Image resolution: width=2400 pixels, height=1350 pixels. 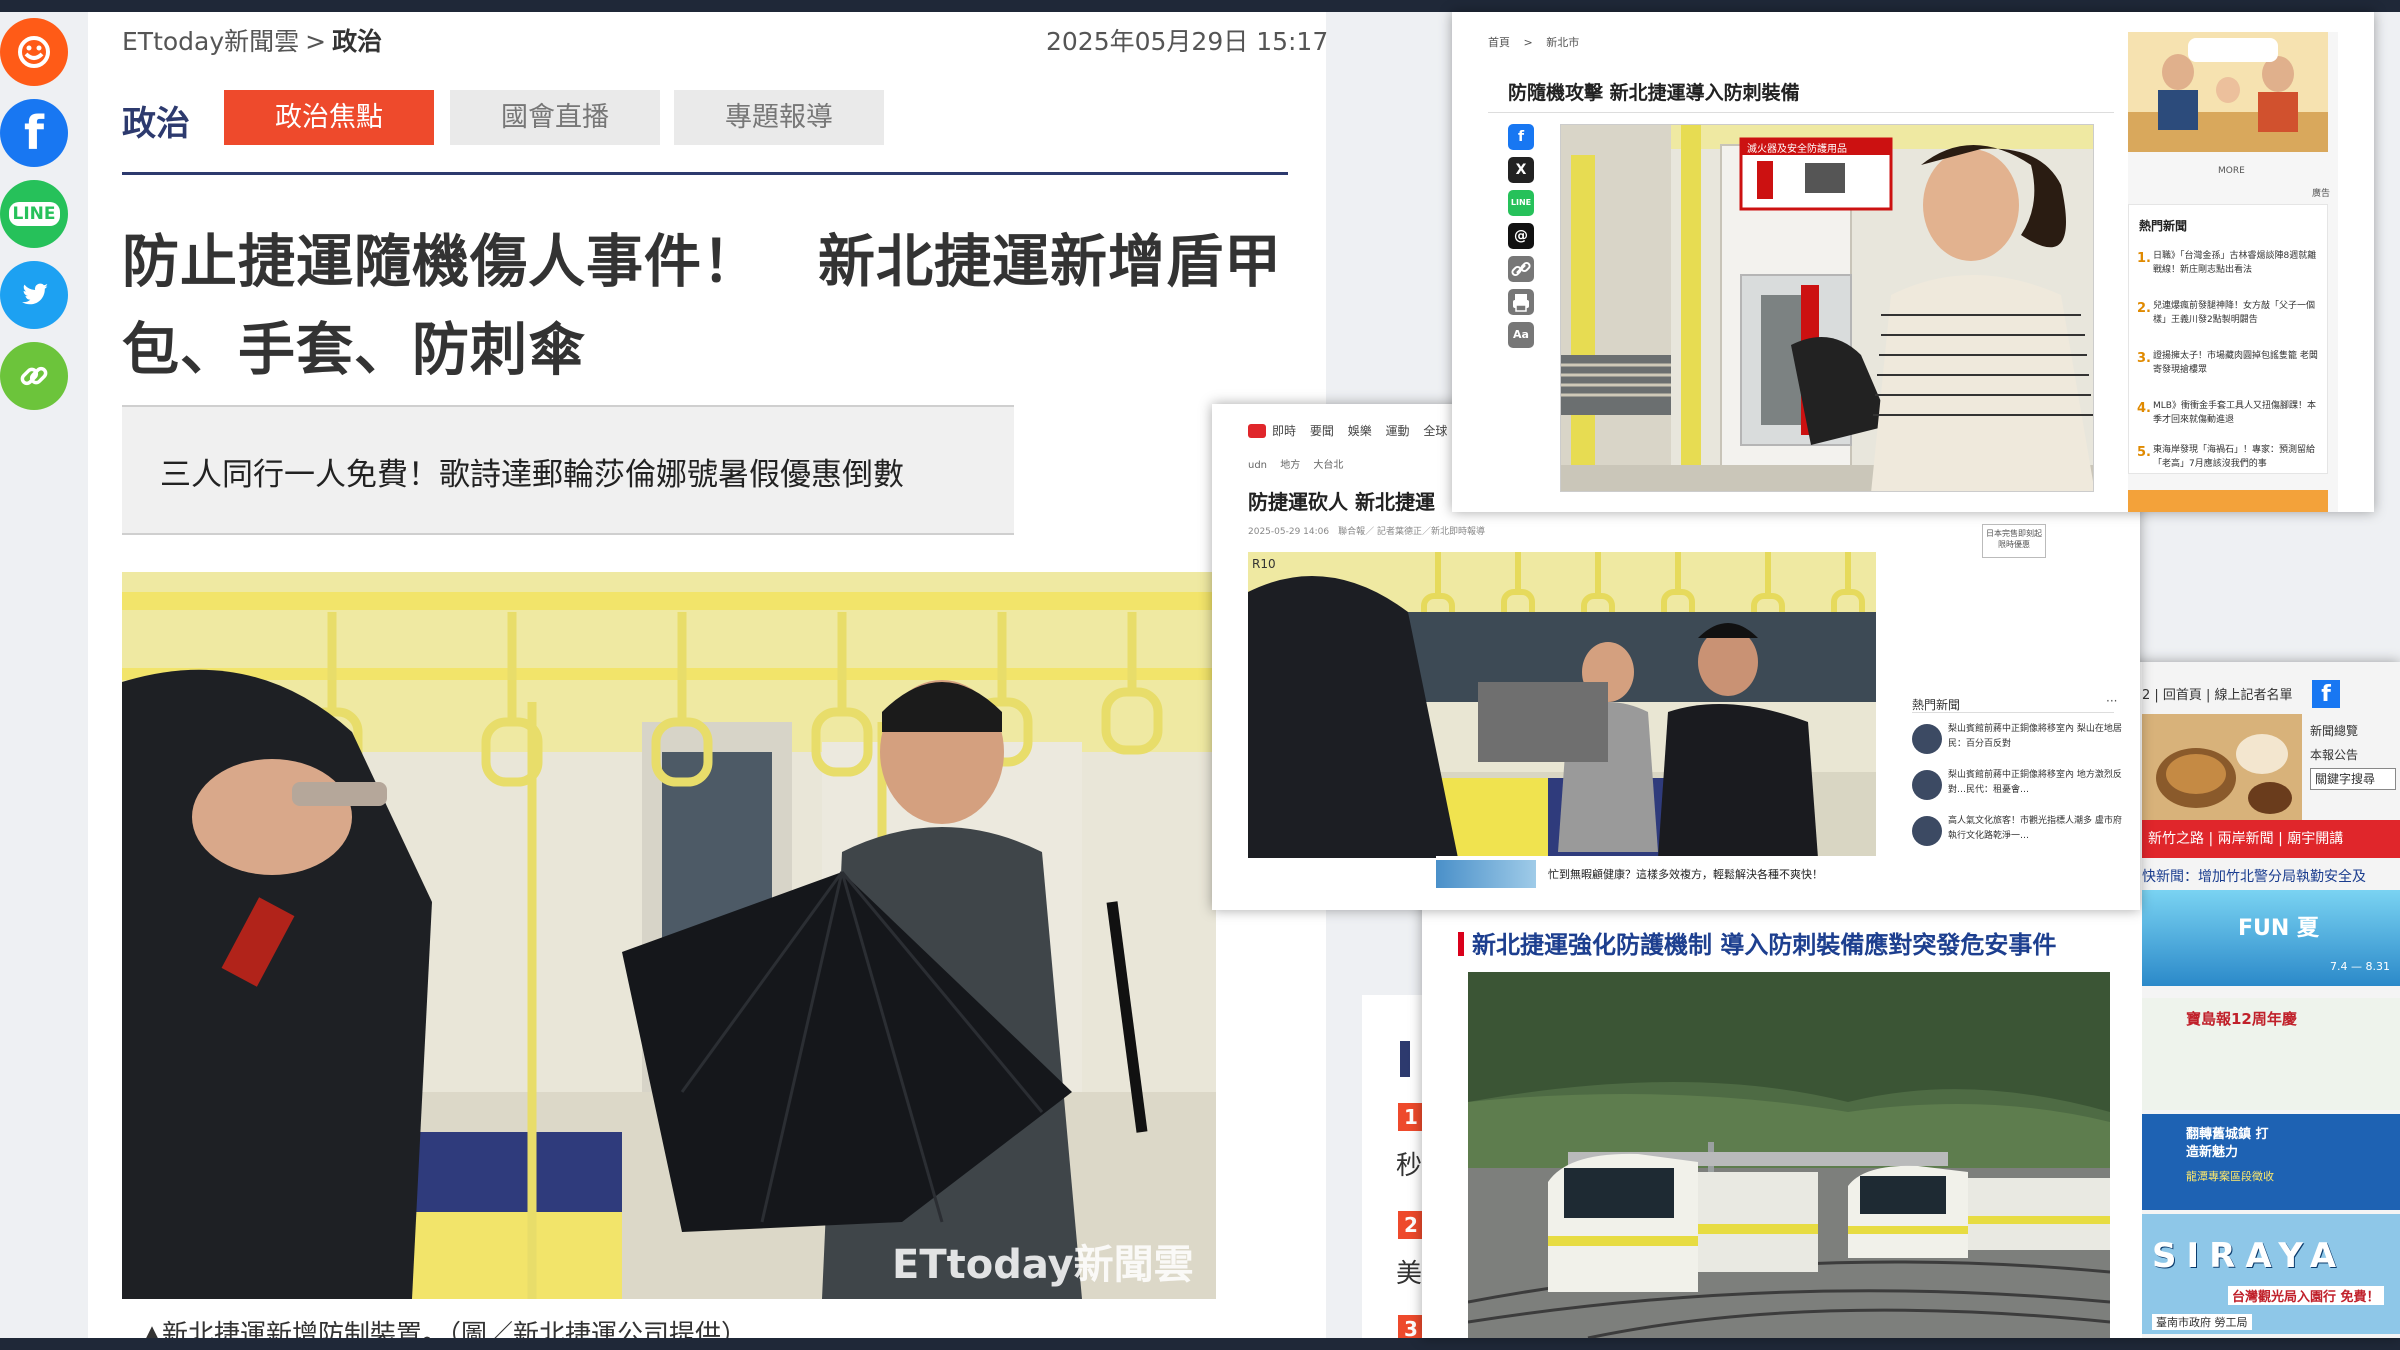 What do you see at coordinates (1200, 1344) in the screenshot?
I see `window-bottom-bar` at bounding box center [1200, 1344].